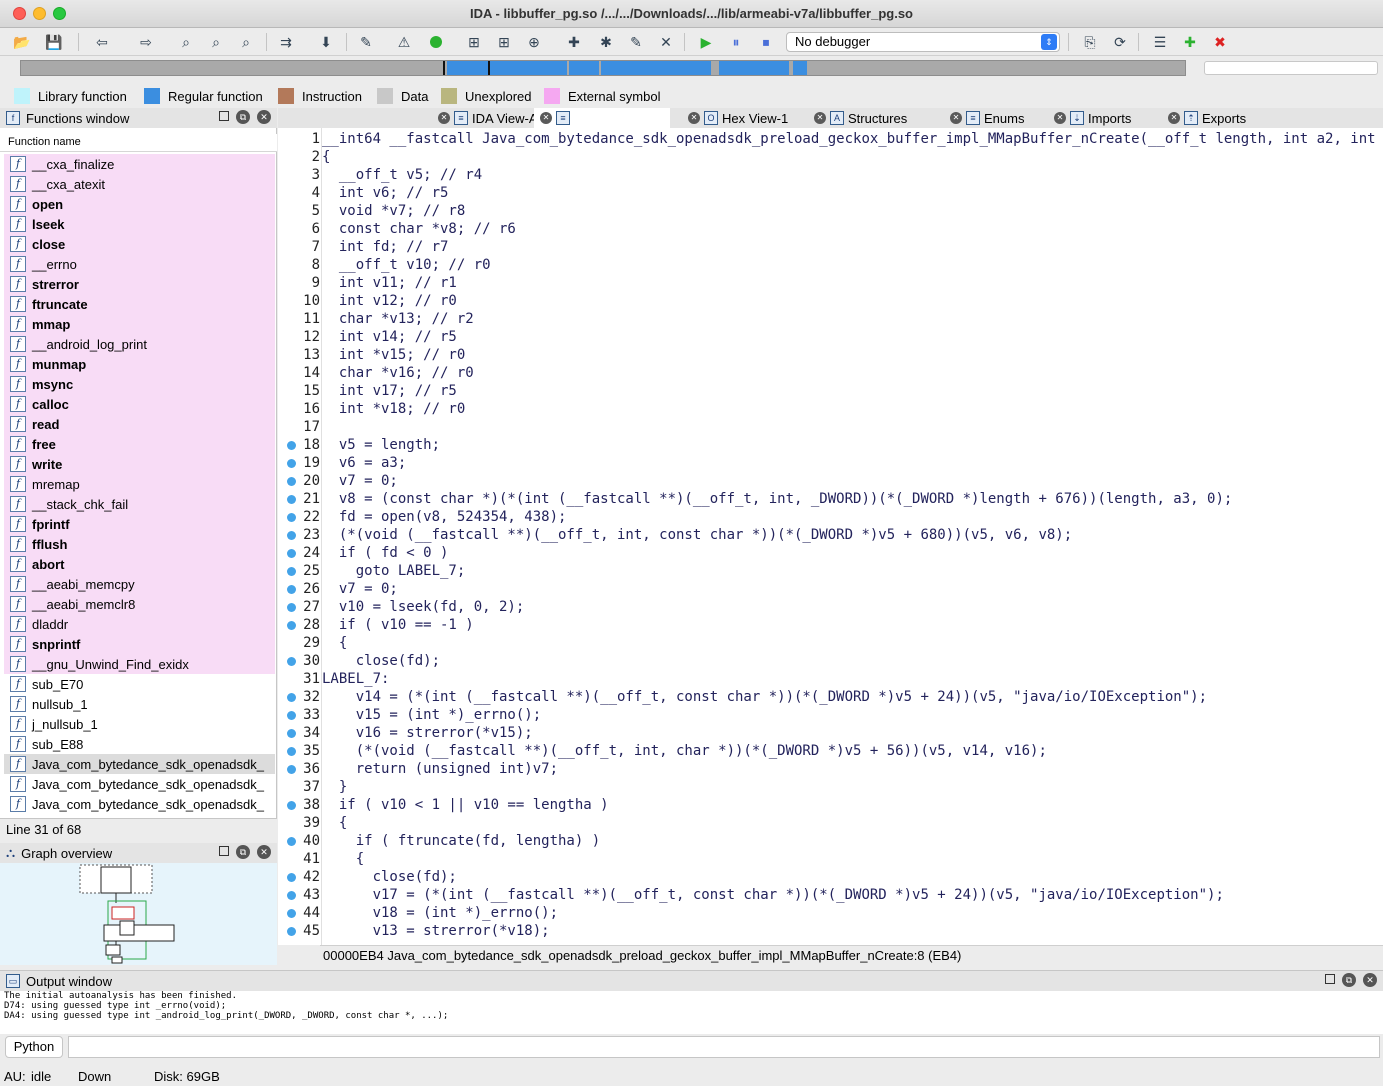 Image resolution: width=1383 pixels, height=1086 pixels. Describe the element at coordinates (830, 859) in the screenshot. I see `code-line: 41 {` at that location.